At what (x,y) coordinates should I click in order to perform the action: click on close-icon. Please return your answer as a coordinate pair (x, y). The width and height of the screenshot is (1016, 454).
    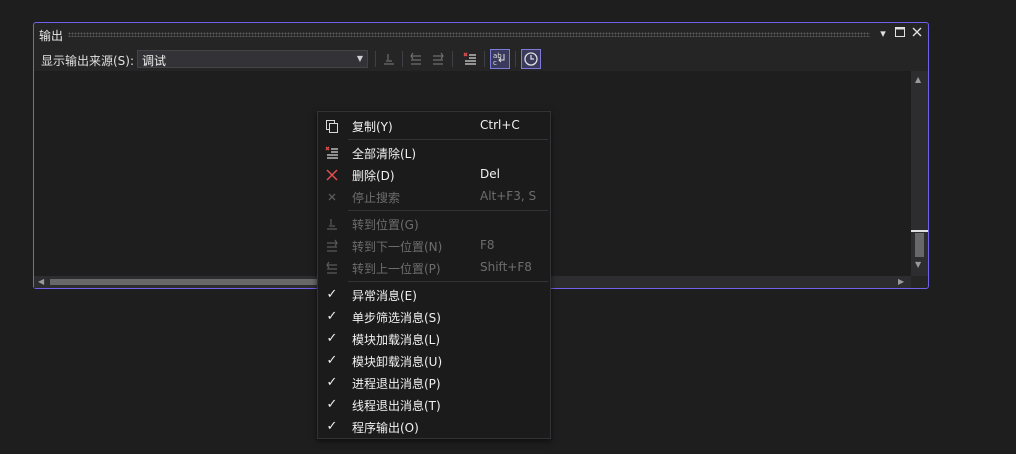
    Looking at the image, I should click on (917, 34).